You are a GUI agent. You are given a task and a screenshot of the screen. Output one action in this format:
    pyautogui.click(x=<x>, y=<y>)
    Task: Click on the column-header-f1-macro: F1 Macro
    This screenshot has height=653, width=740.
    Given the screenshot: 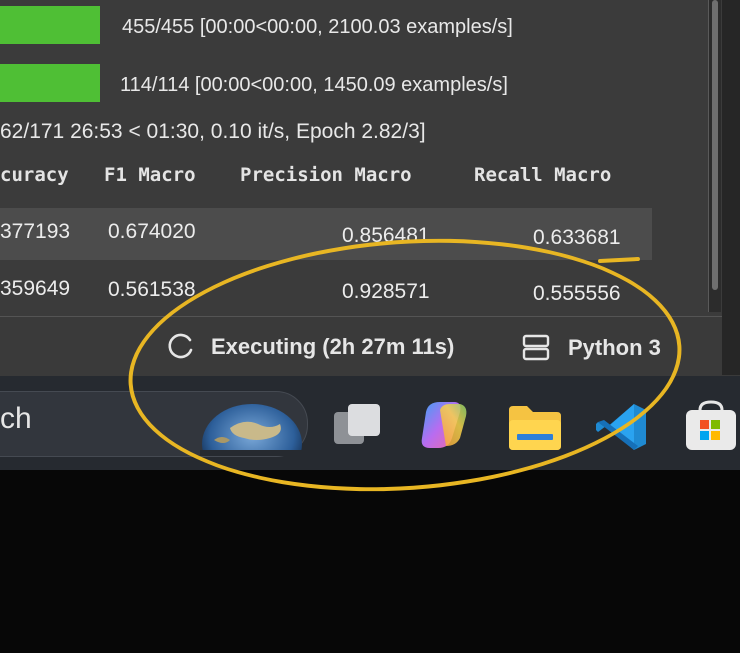 What is the action you would take?
    pyautogui.click(x=150, y=175)
    